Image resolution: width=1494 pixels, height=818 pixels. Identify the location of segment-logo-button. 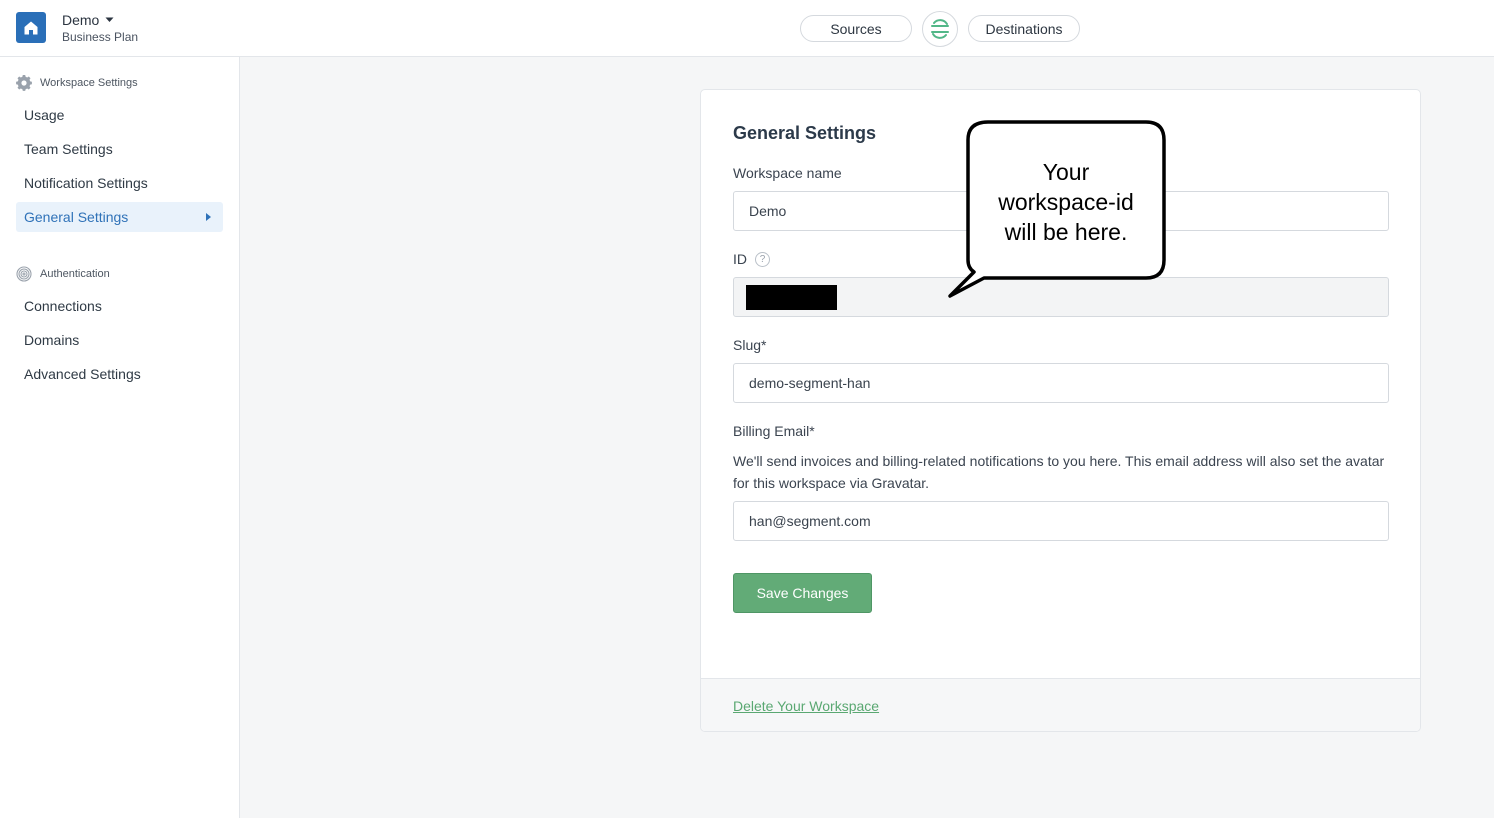
(940, 29).